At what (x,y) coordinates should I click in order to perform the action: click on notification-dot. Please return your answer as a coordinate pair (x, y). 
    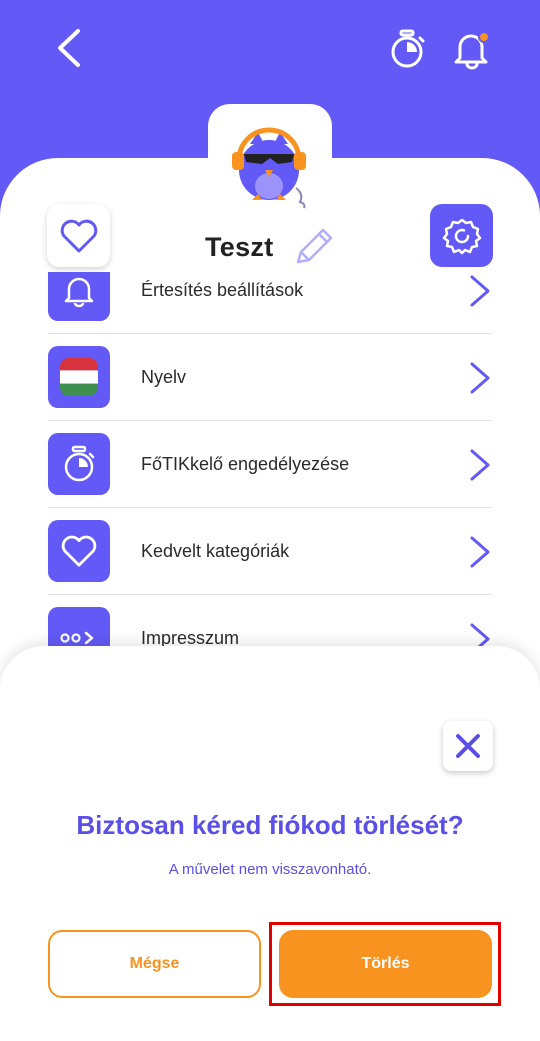
    Looking at the image, I should click on (484, 37).